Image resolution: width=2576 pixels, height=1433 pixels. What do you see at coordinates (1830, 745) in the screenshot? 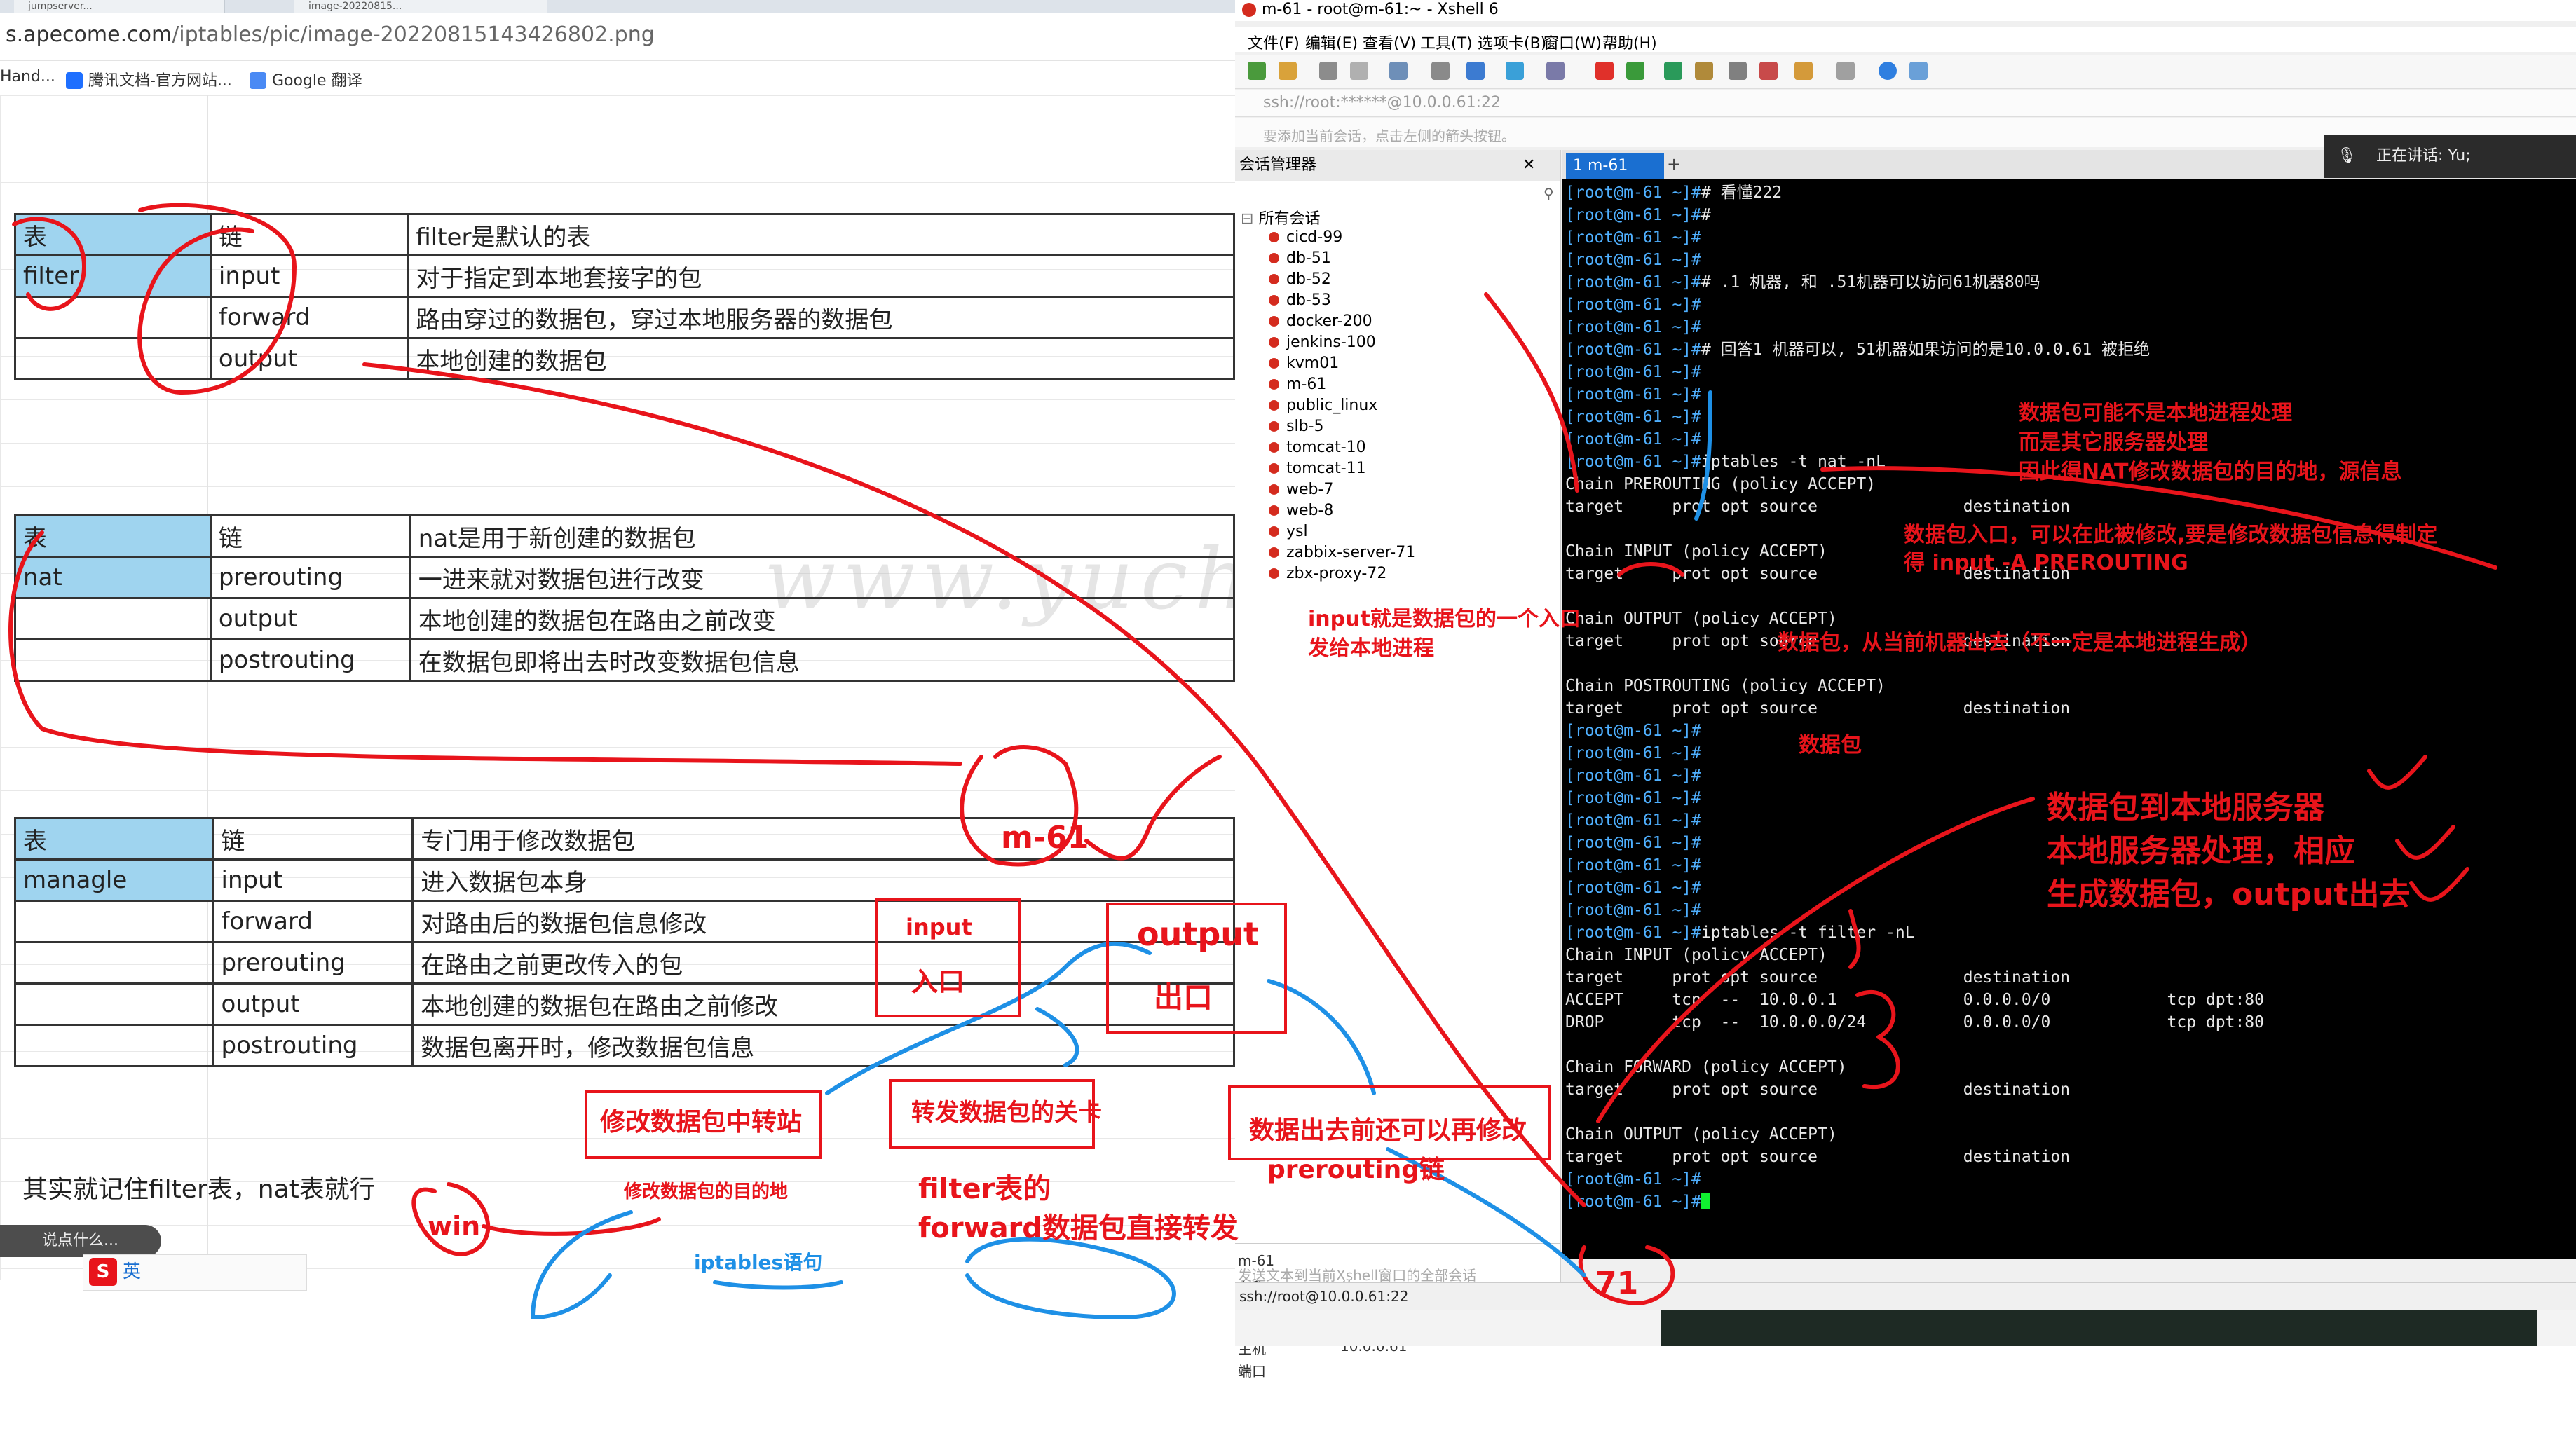
I see `annotation-post: 数据包` at bounding box center [1830, 745].